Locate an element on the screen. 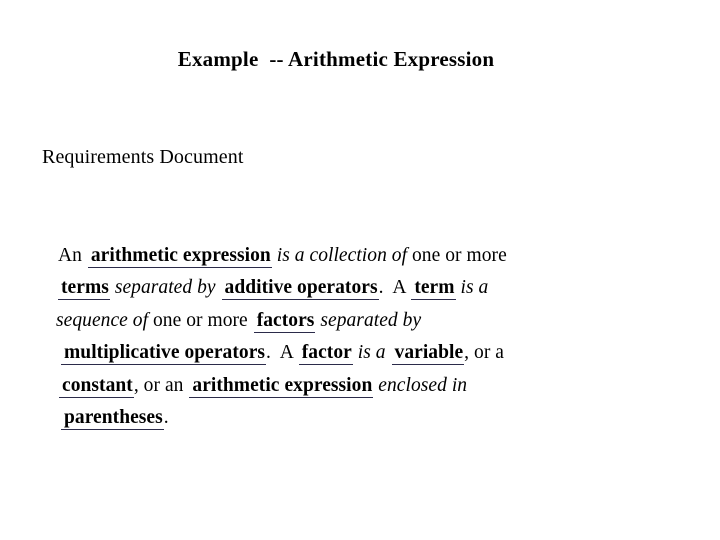  defined-term: constant is located at coordinates (96, 386).